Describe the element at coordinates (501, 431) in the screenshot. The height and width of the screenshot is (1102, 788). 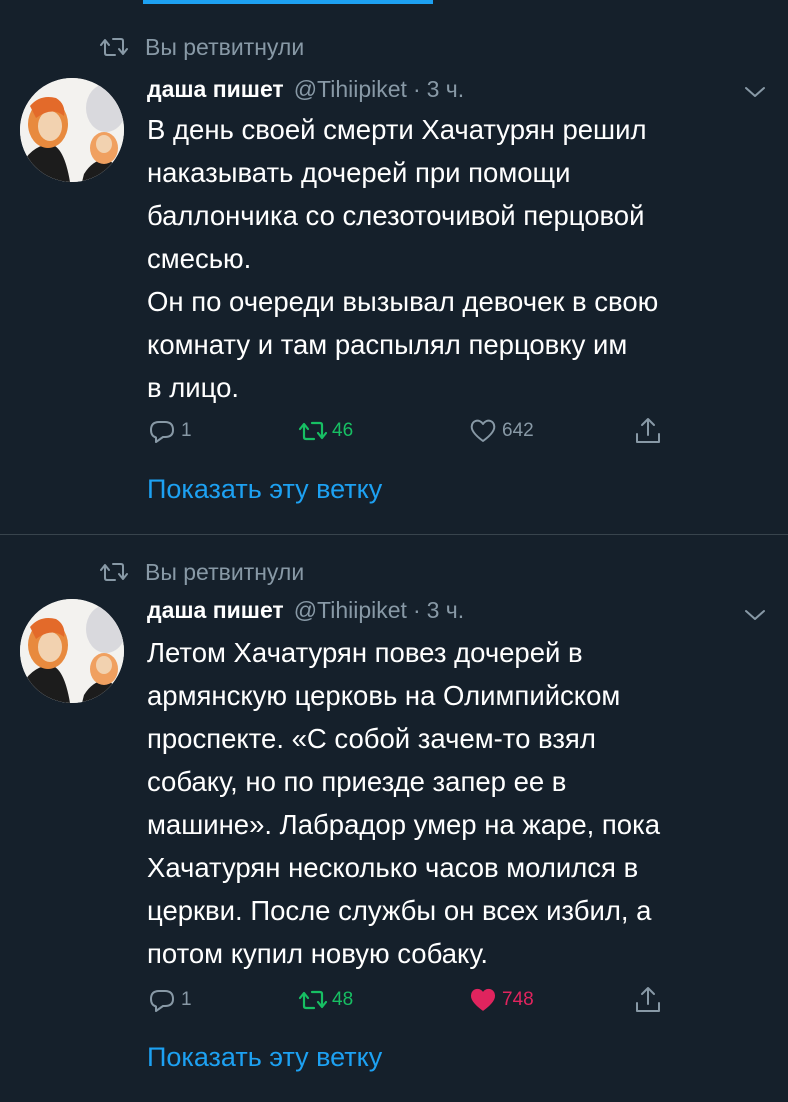
I see `like-button: 642` at that location.